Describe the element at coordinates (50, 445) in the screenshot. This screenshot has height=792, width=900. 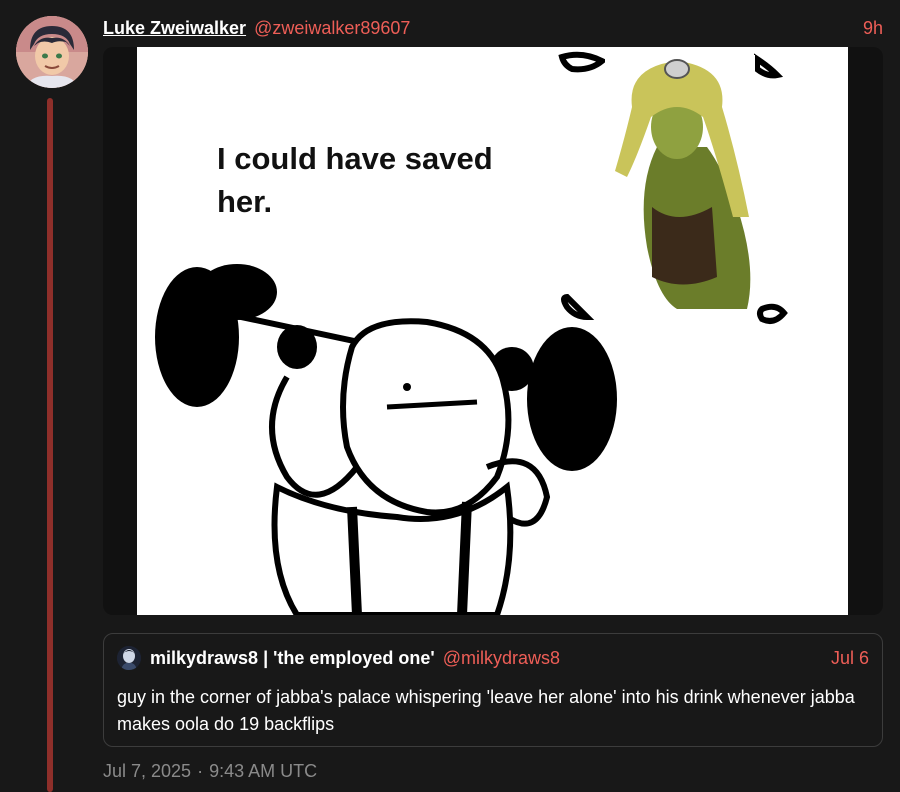
I see `thread-line` at that location.